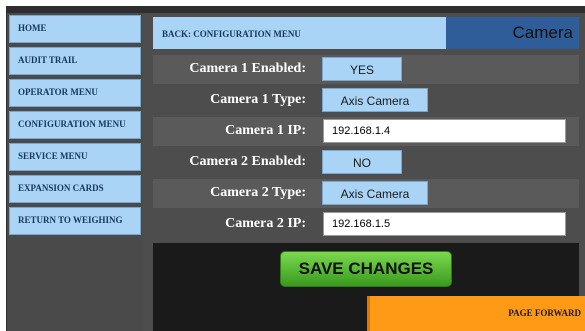  What do you see at coordinates (75, 61) in the screenshot?
I see `sidebar-item-audit-trail: AUDIT TRAIL` at bounding box center [75, 61].